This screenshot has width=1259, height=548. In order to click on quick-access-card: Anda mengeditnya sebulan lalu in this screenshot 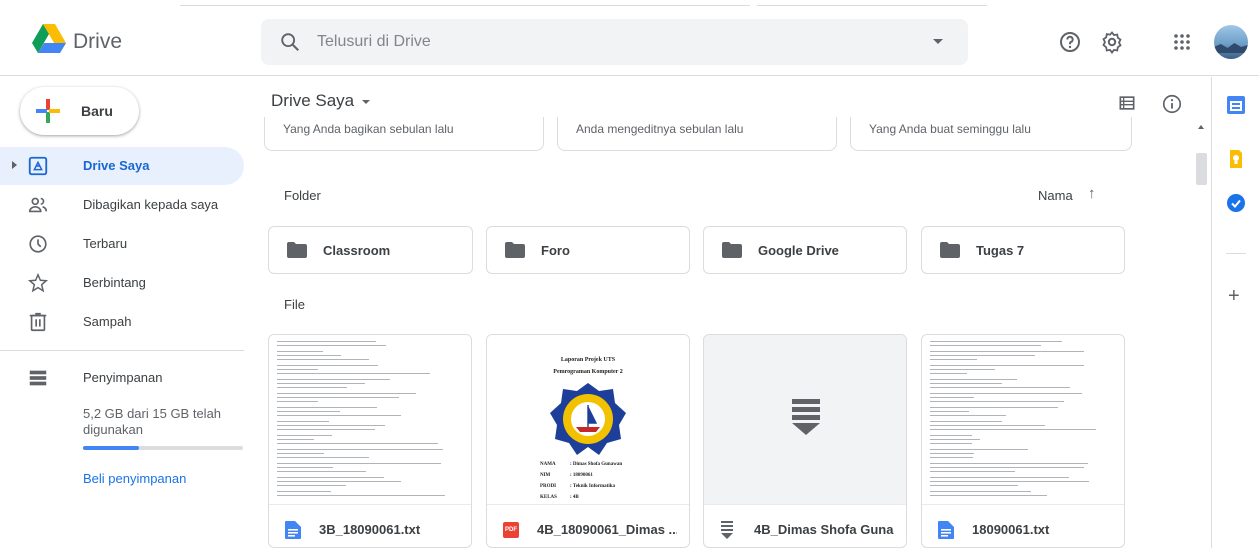, I will do `click(697, 134)`.